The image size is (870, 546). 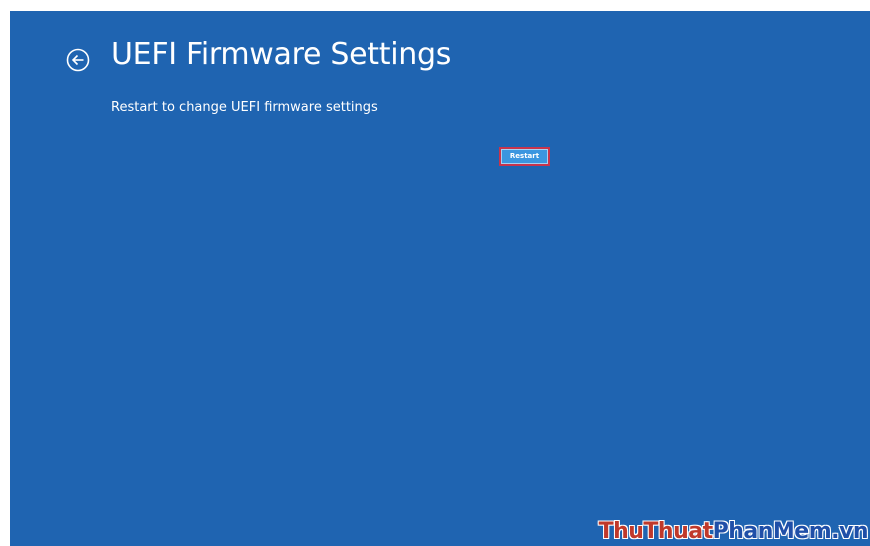 I want to click on restart-button-label: Restart, so click(x=524, y=156).